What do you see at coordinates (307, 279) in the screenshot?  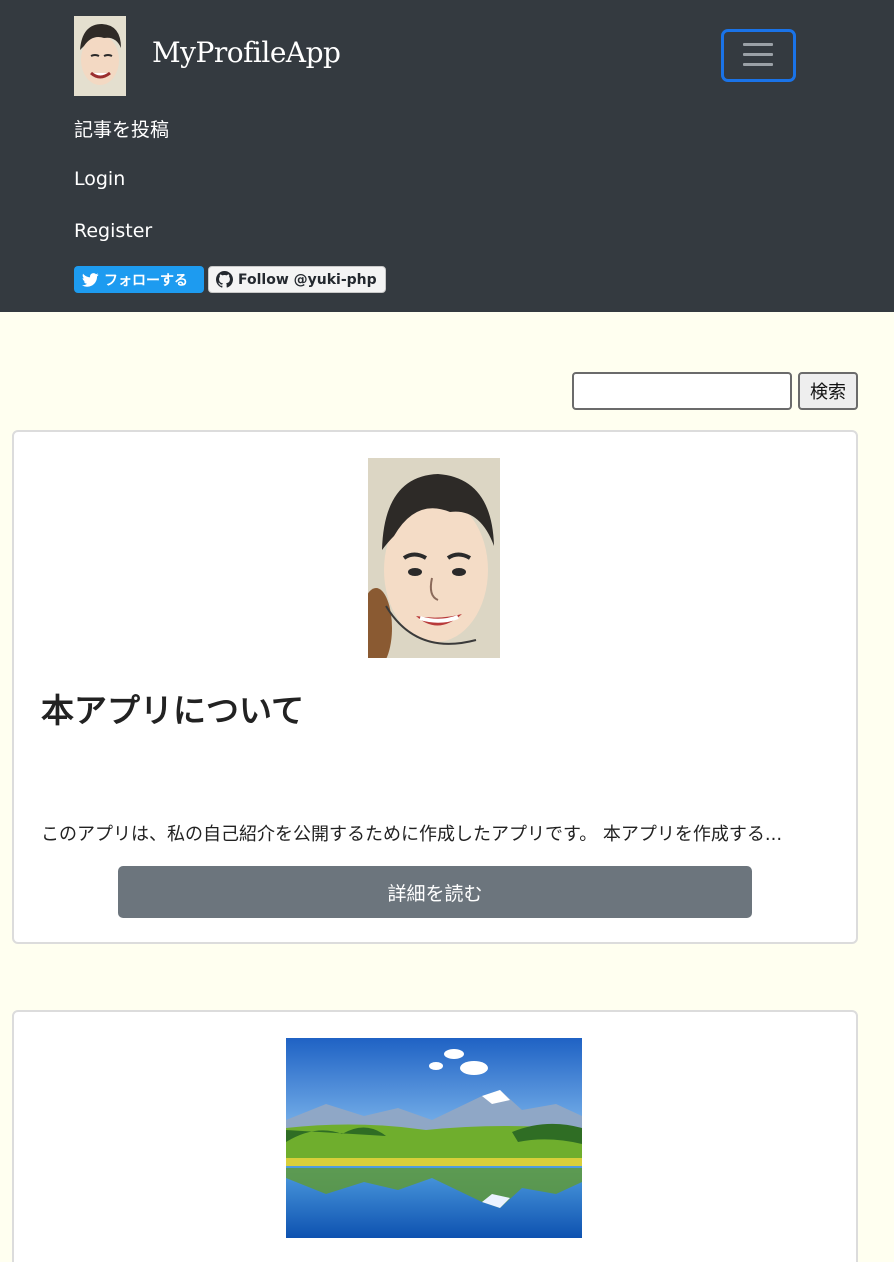 I see `github-follow-label: Follow @yuki-php` at bounding box center [307, 279].